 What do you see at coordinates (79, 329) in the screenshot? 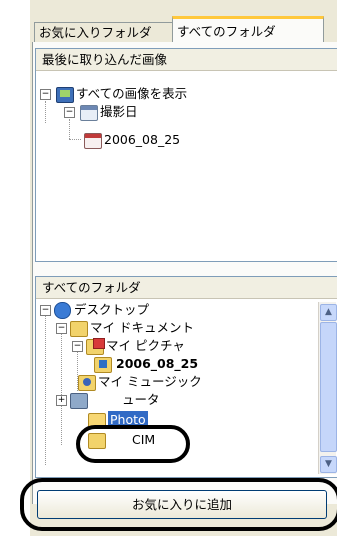
I see `my-documents-icon` at bounding box center [79, 329].